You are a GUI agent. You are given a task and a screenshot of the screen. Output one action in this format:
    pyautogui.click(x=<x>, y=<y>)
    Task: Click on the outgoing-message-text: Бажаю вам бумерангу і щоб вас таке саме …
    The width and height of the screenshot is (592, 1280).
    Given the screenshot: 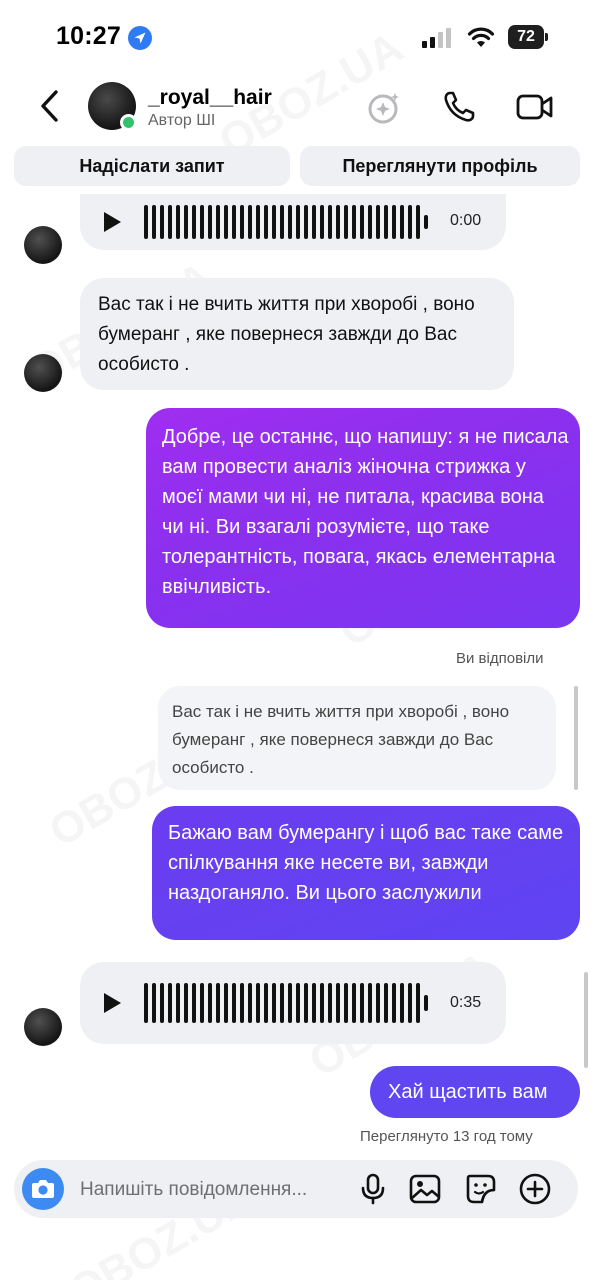 What is the action you would take?
    pyautogui.click(x=366, y=863)
    